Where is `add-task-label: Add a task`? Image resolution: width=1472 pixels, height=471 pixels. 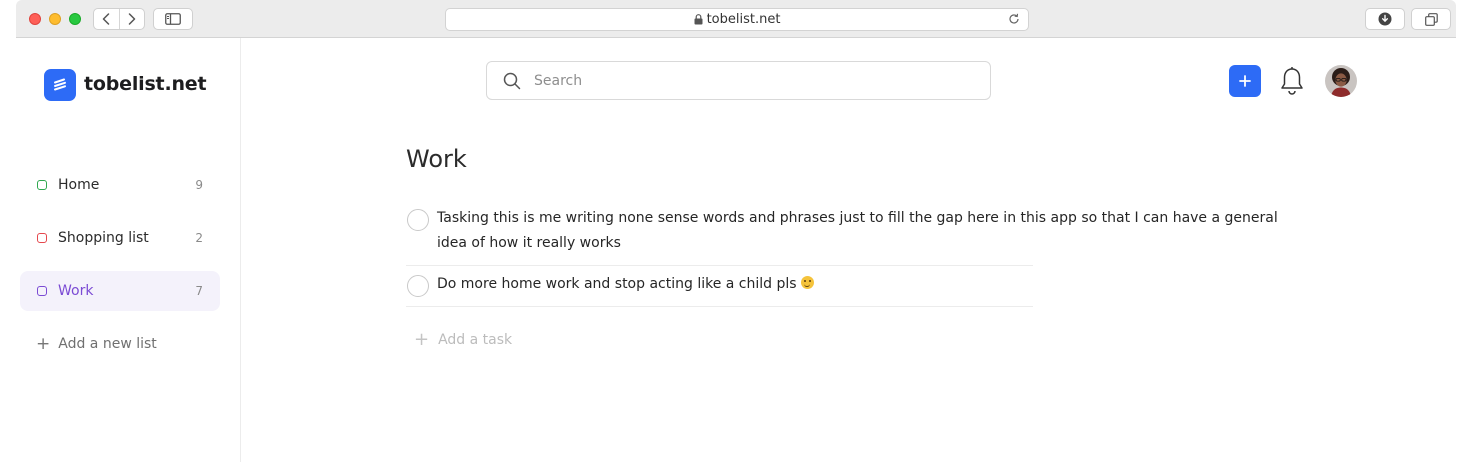
add-task-label: Add a task is located at coordinates (475, 339).